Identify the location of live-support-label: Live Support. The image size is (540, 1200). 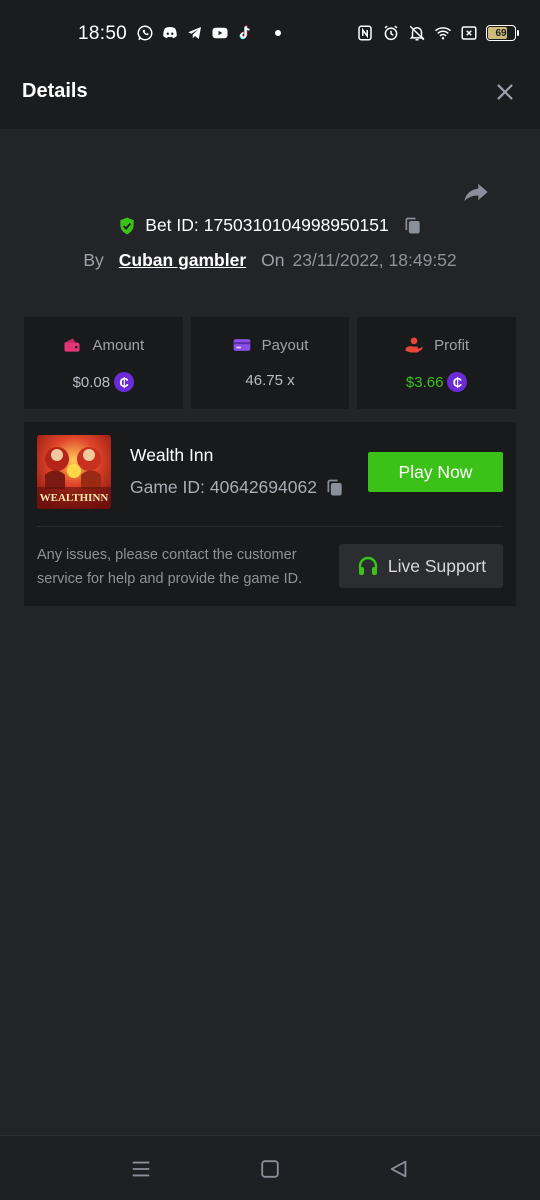
(437, 565).